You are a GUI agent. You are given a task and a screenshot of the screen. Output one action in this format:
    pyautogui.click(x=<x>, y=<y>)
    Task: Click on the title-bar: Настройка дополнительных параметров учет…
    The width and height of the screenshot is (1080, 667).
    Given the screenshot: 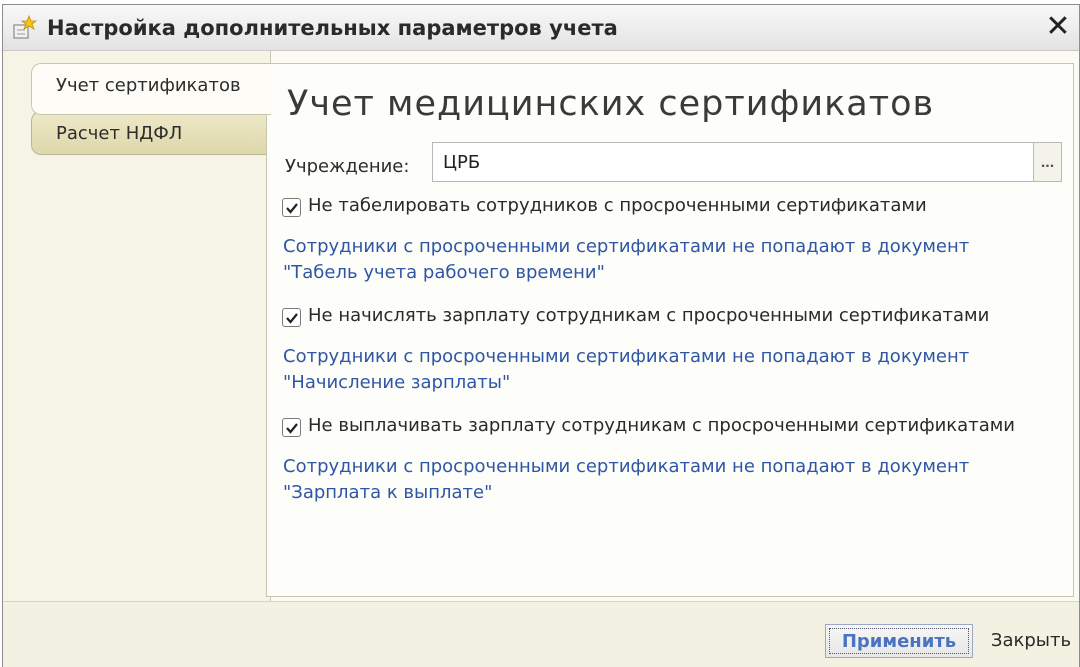 What is the action you would take?
    pyautogui.click(x=541, y=28)
    